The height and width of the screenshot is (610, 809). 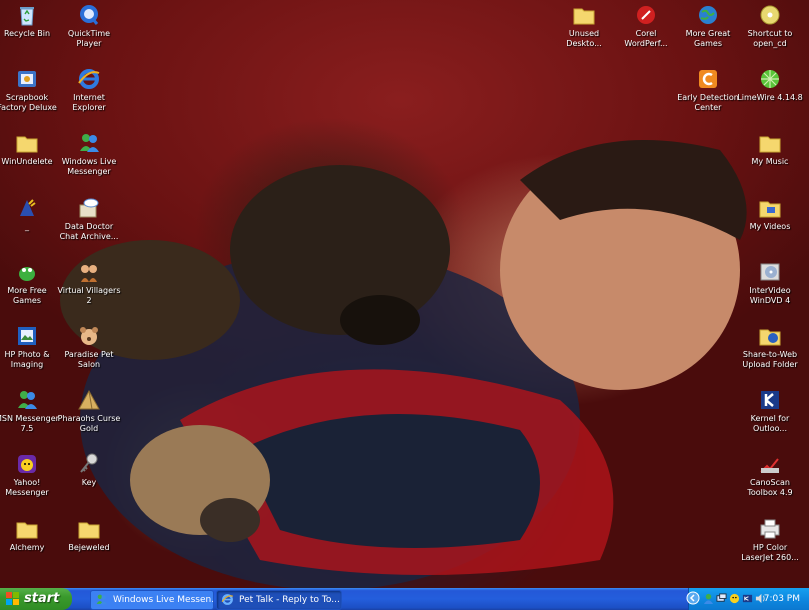 What do you see at coordinates (27, 33) in the screenshot?
I see `desktop-icon-label: Recycle Bin` at bounding box center [27, 33].